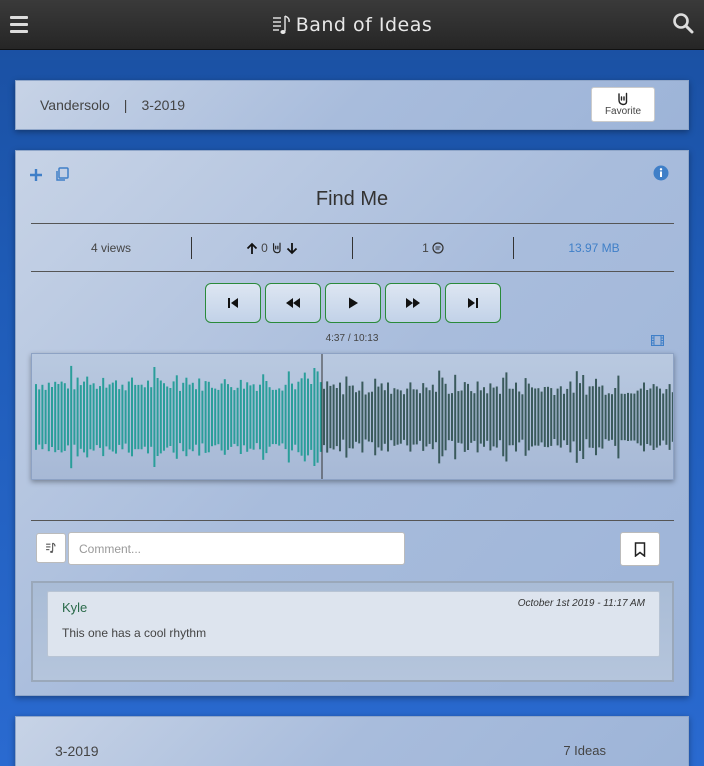 The image size is (704, 766). I want to click on comment-author: Kyle, so click(74, 607).